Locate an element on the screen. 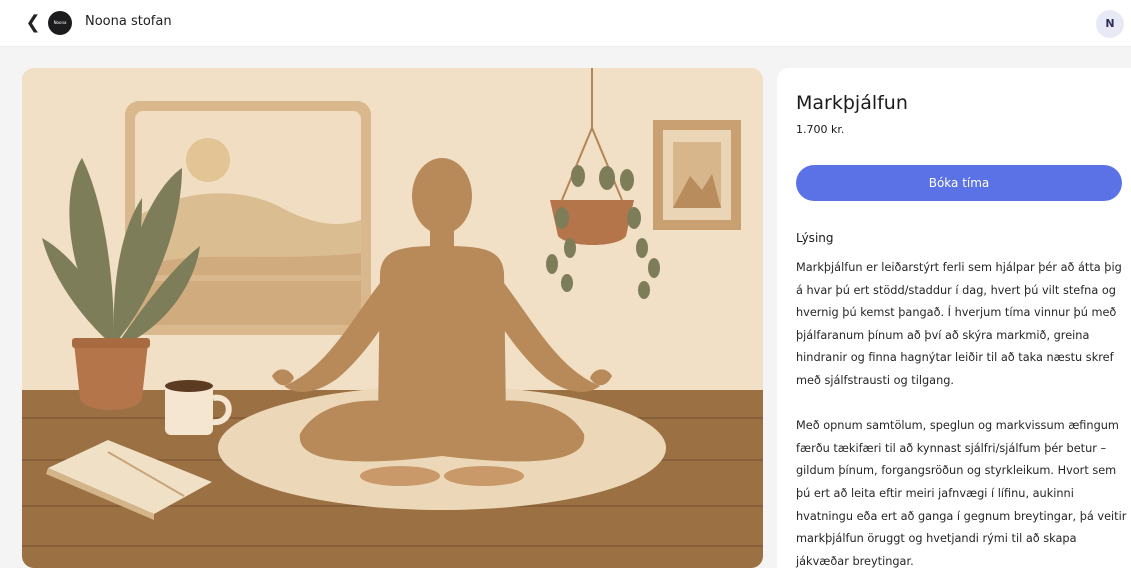  chevron-left-icon: ❮ is located at coordinates (33, 23).